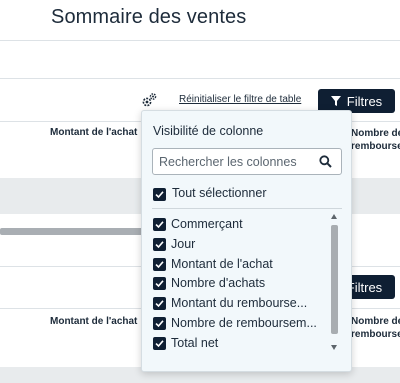 The image size is (400, 383). Describe the element at coordinates (218, 283) in the screenshot. I see `column-option-label: Nombre d'achats` at that location.